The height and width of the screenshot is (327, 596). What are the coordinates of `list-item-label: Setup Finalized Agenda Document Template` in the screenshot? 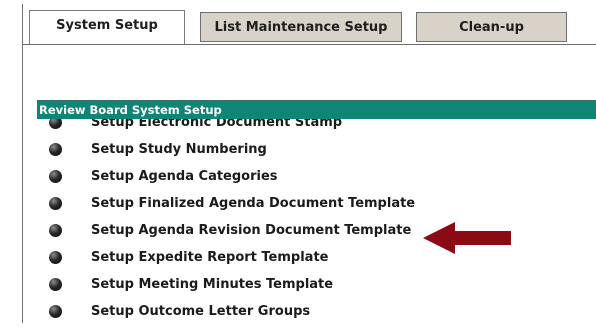 It's located at (253, 203).